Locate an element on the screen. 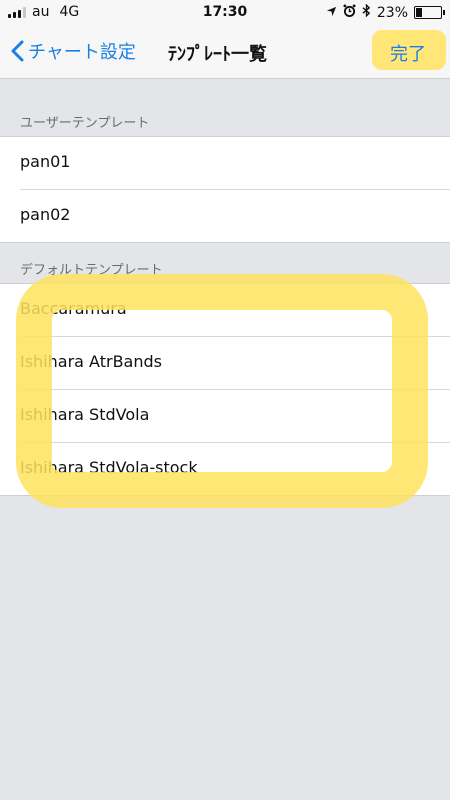 The width and height of the screenshot is (450, 800). user-templates-list: pan01 pan02 is located at coordinates (225, 189).